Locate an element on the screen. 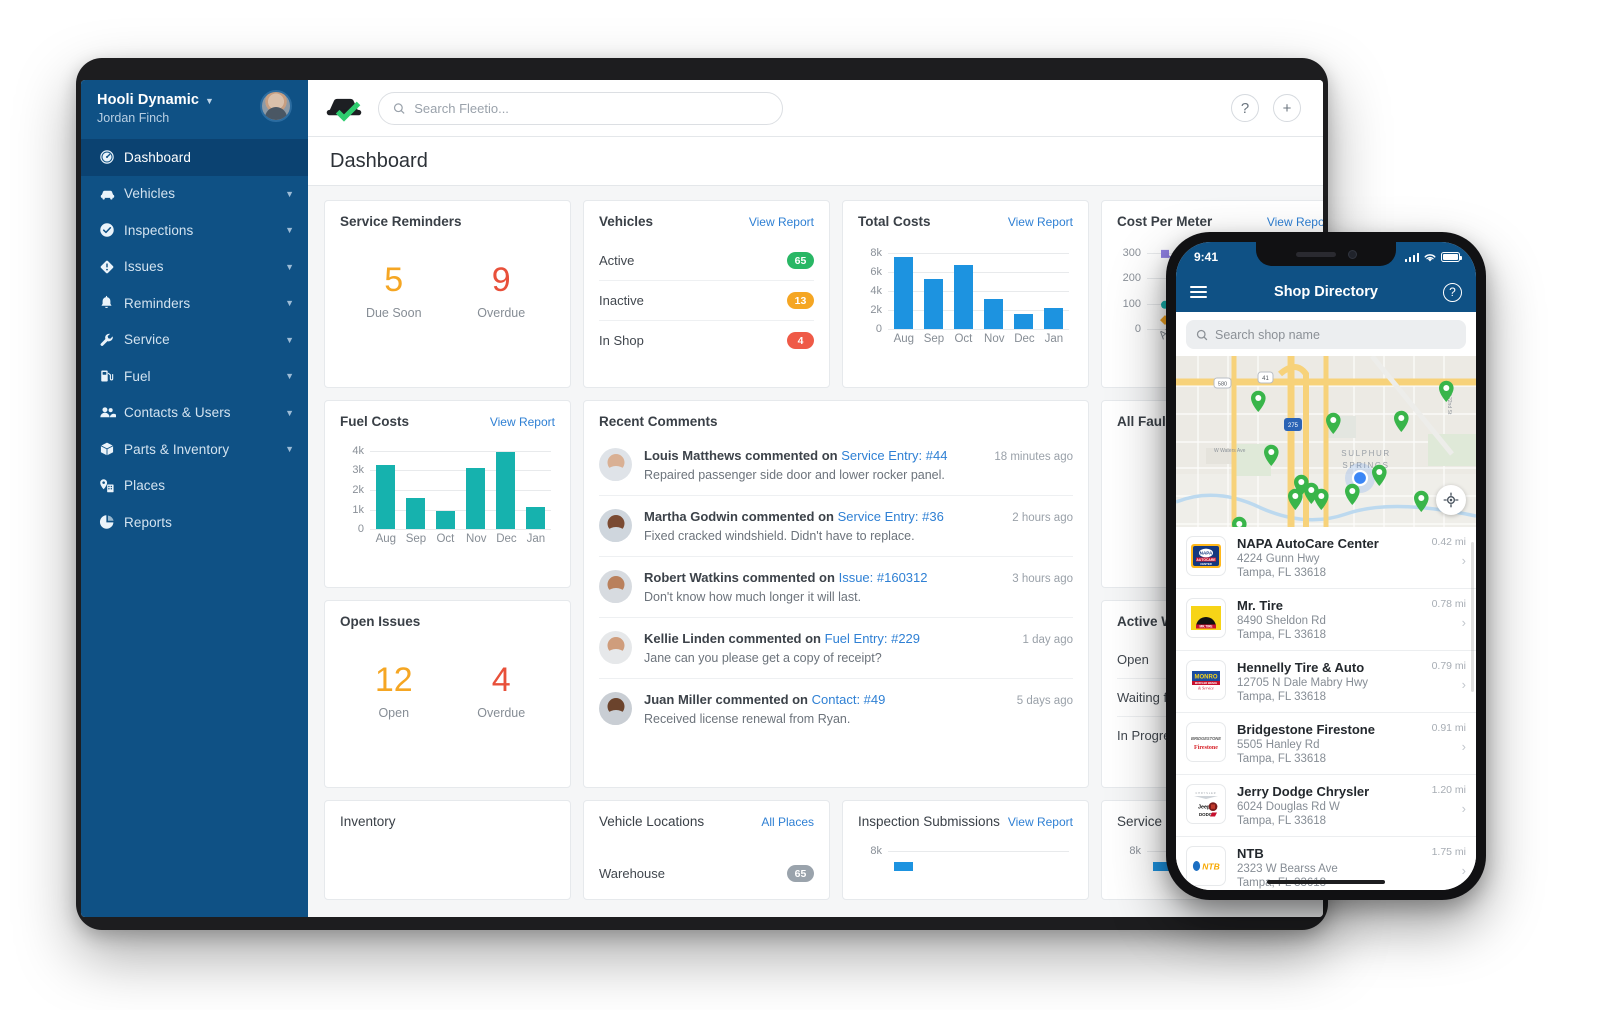 The image size is (1610, 1010). chart-plot: 4k 3k 2k 1k 0 is located at coordinates (451, 490).